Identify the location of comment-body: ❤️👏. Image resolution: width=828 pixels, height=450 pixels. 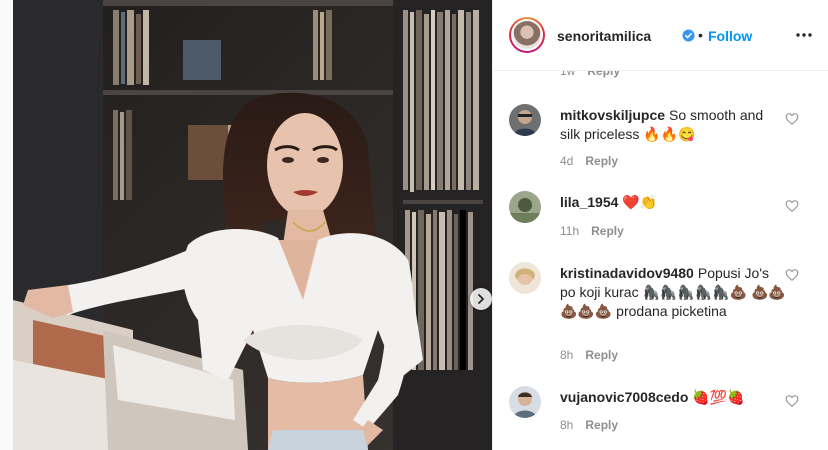
(640, 202).